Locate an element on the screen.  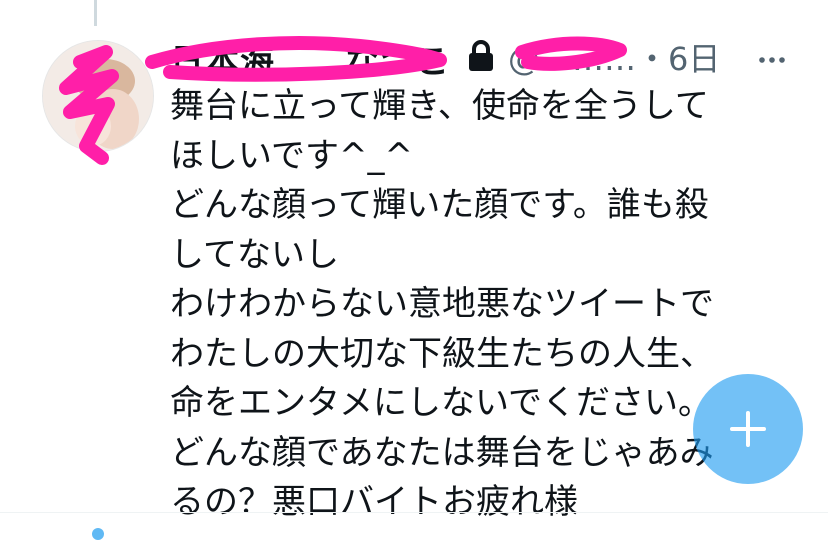
compose-button is located at coordinates (748, 429).